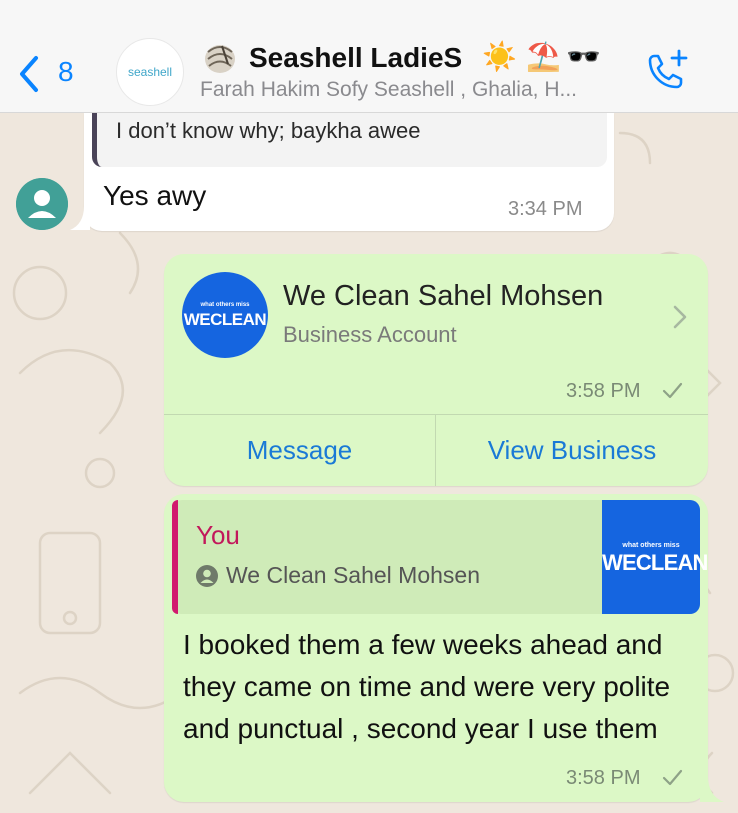  I want to click on reply-message-time: 3:58 PM, so click(603, 778).